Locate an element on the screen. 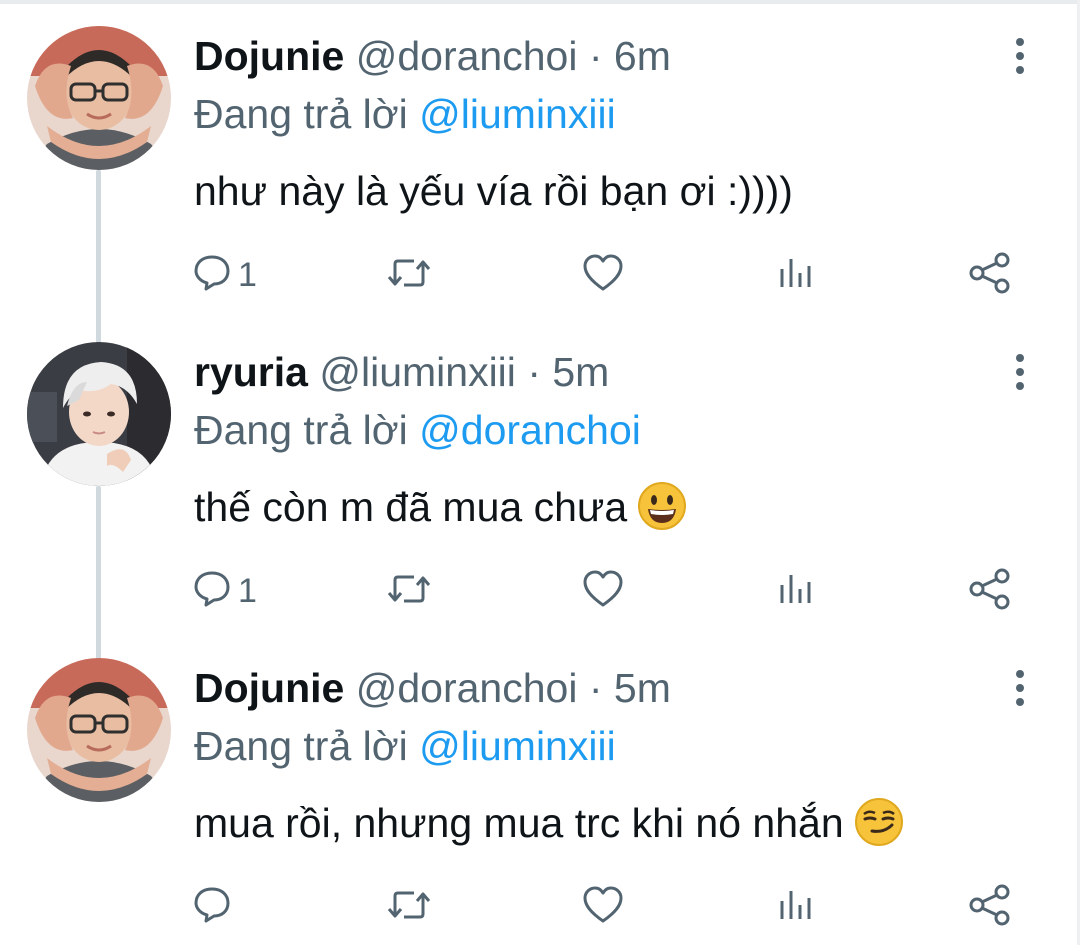 The width and height of the screenshot is (1080, 947). timestamp: 6m is located at coordinates (642, 56).